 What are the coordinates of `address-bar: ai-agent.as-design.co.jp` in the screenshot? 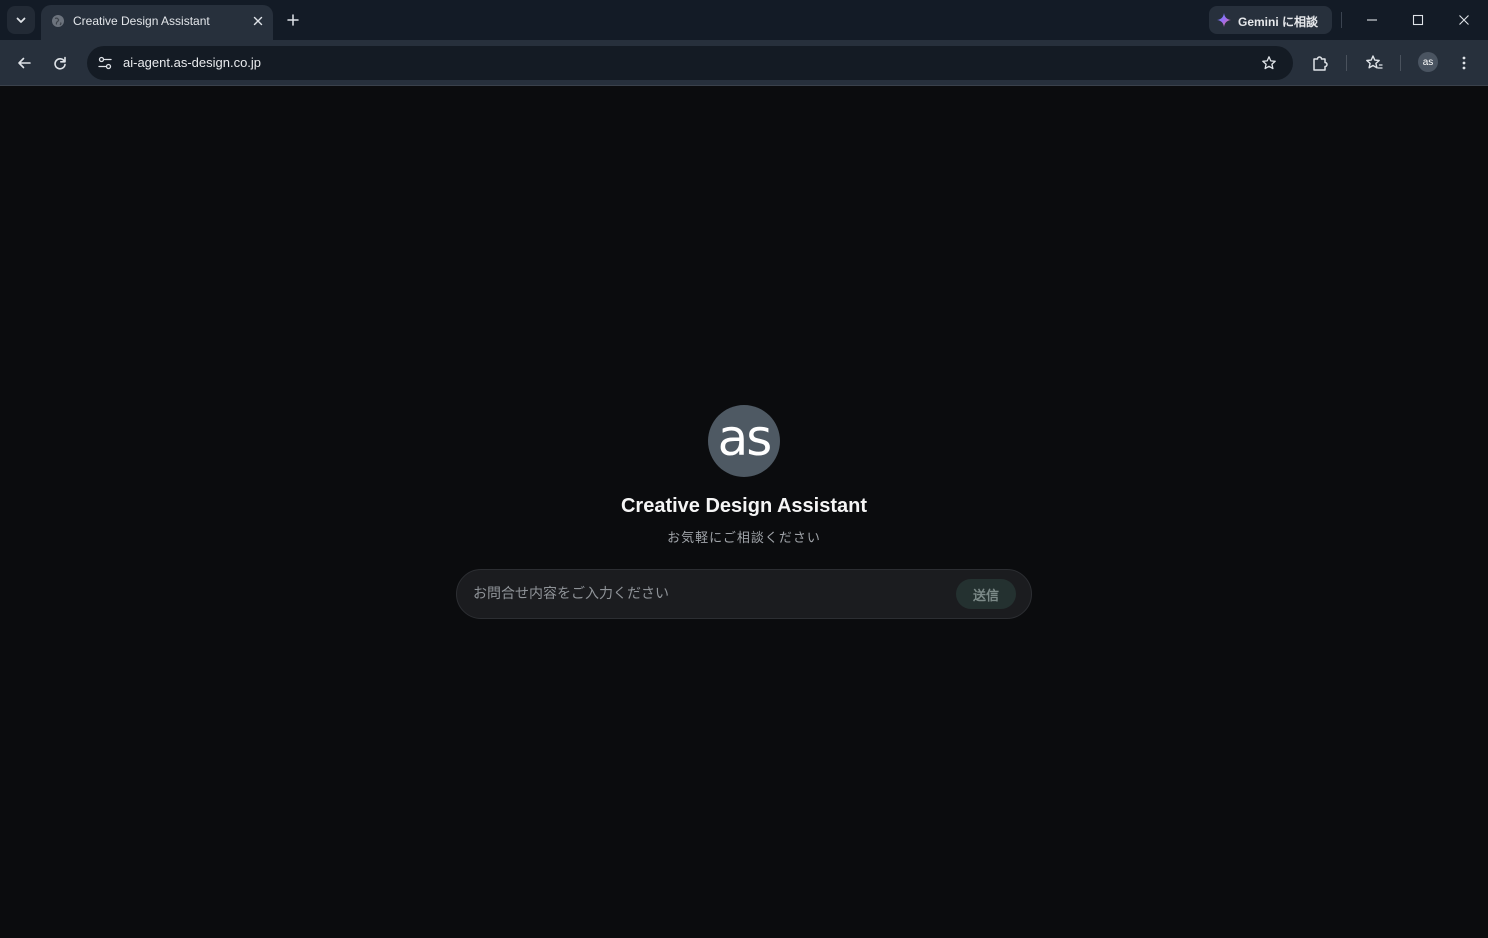 It's located at (690, 63).